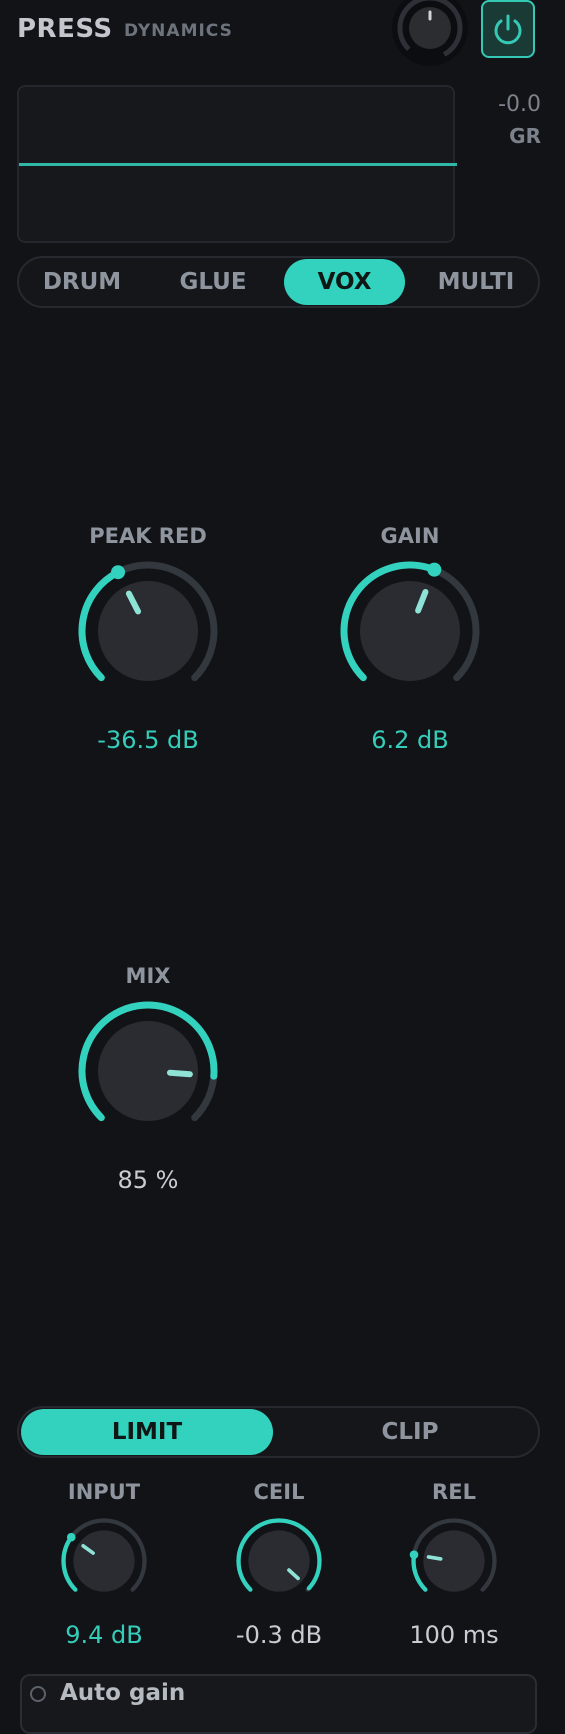 The image size is (565, 1734). I want to click on gr-readout: -0.0, so click(519, 104).